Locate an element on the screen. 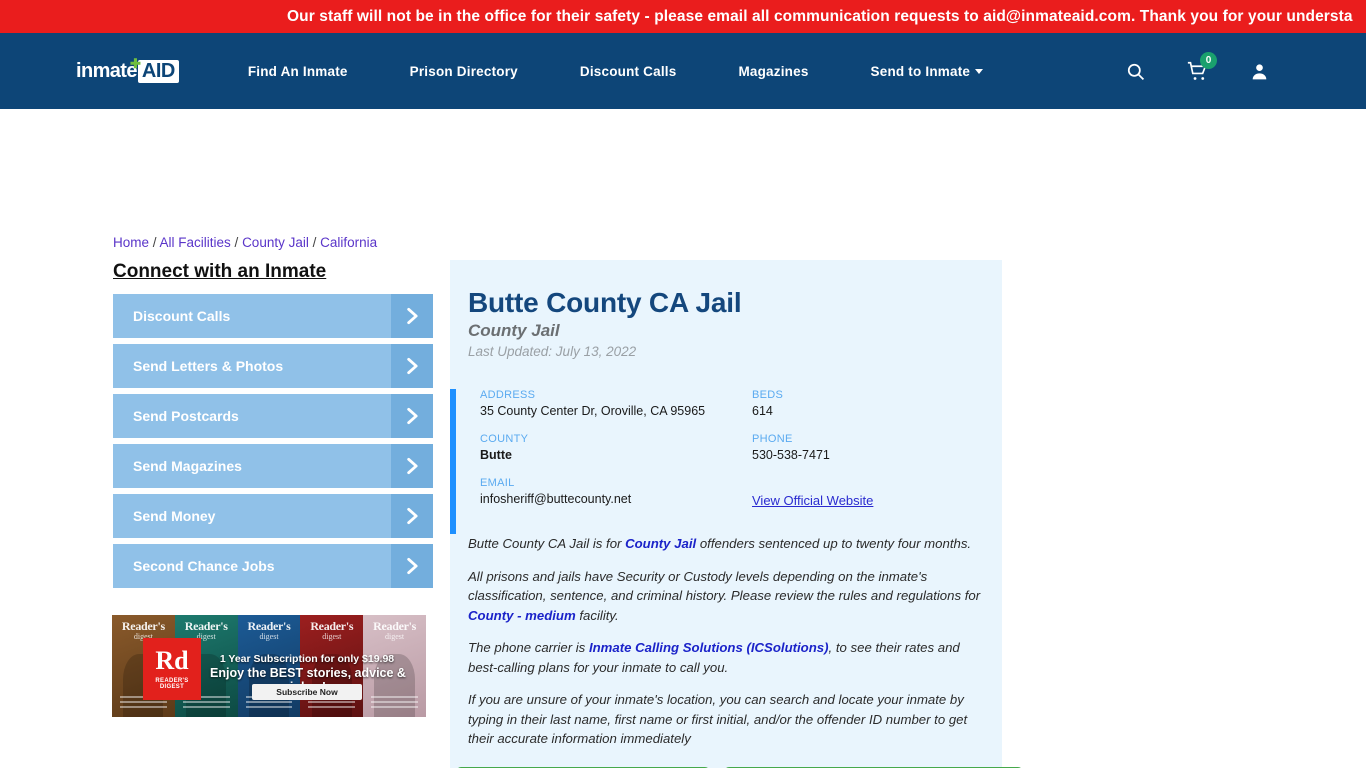  logo-badge: AID is located at coordinates (158, 71).